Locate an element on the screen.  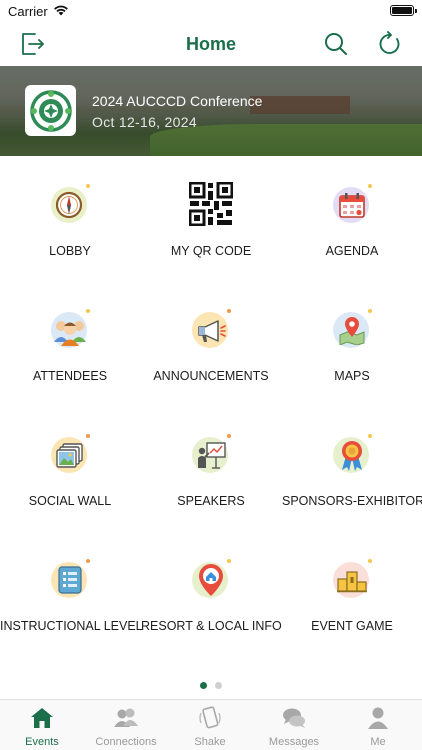
tile-social-wall: SOCIAL WALL is located at coordinates (70, 466).